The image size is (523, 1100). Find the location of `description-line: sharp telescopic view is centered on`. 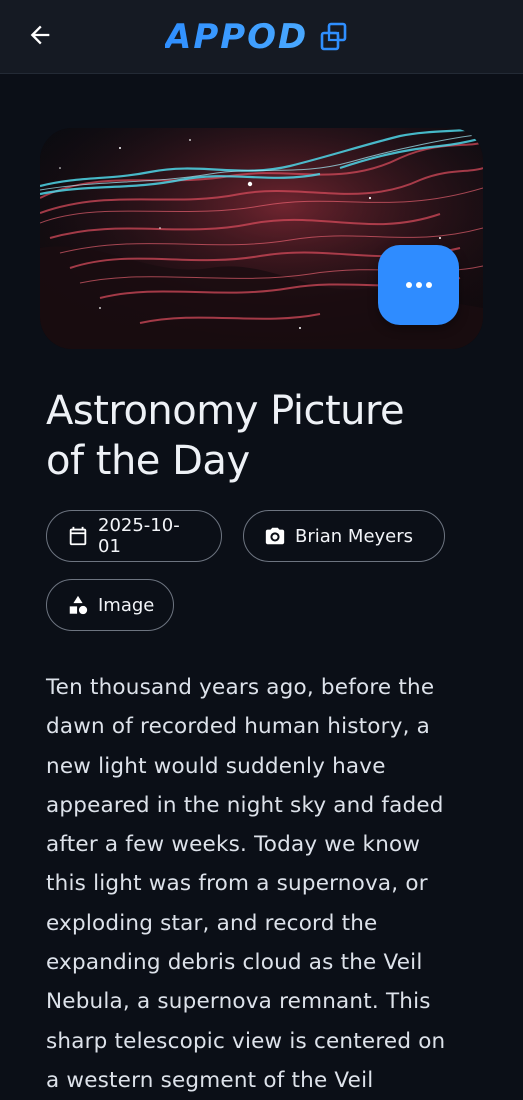

description-line: sharp telescopic view is centered on is located at coordinates (246, 1041).